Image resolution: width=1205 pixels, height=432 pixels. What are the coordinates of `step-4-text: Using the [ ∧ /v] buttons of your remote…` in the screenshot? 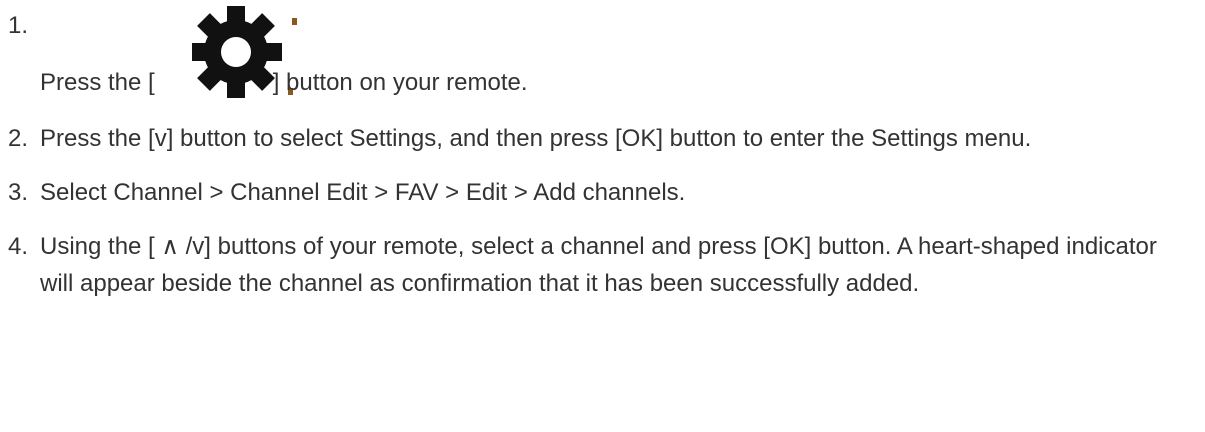 It's located at (598, 265).